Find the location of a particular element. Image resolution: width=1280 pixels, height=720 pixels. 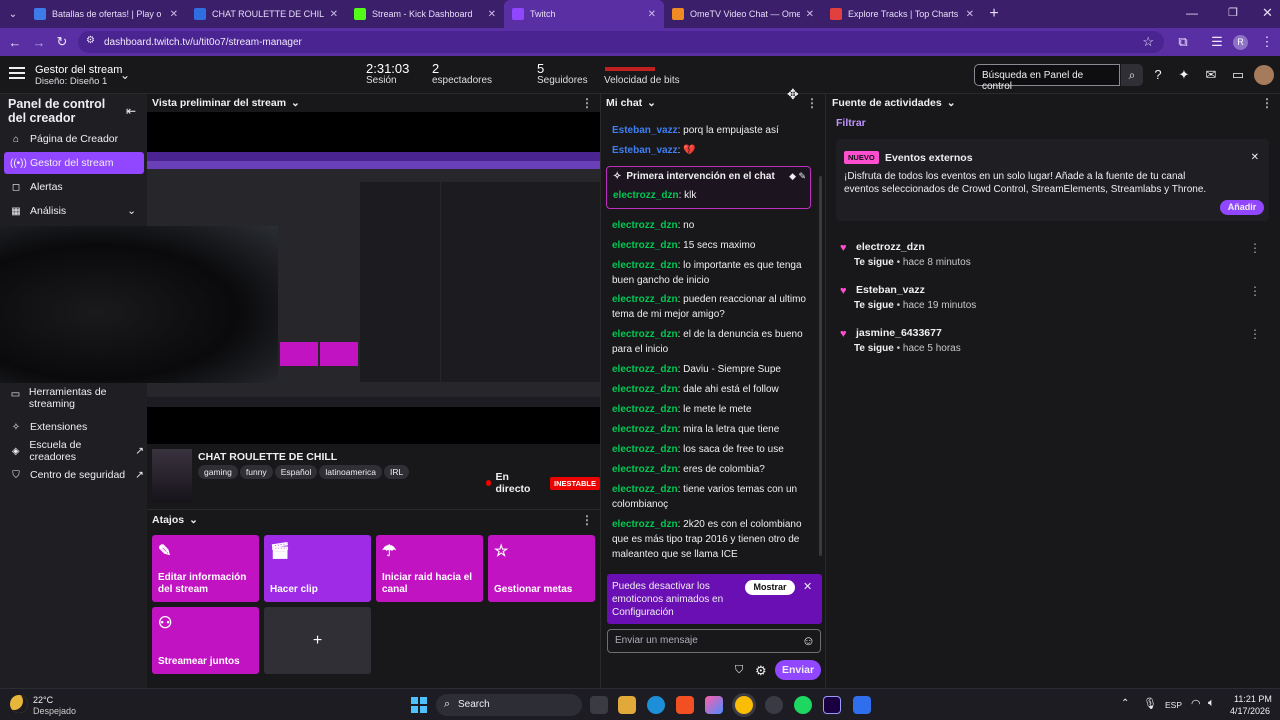

sidebar-item-alerts: ◻ Alertas is located at coordinates (74, 187).